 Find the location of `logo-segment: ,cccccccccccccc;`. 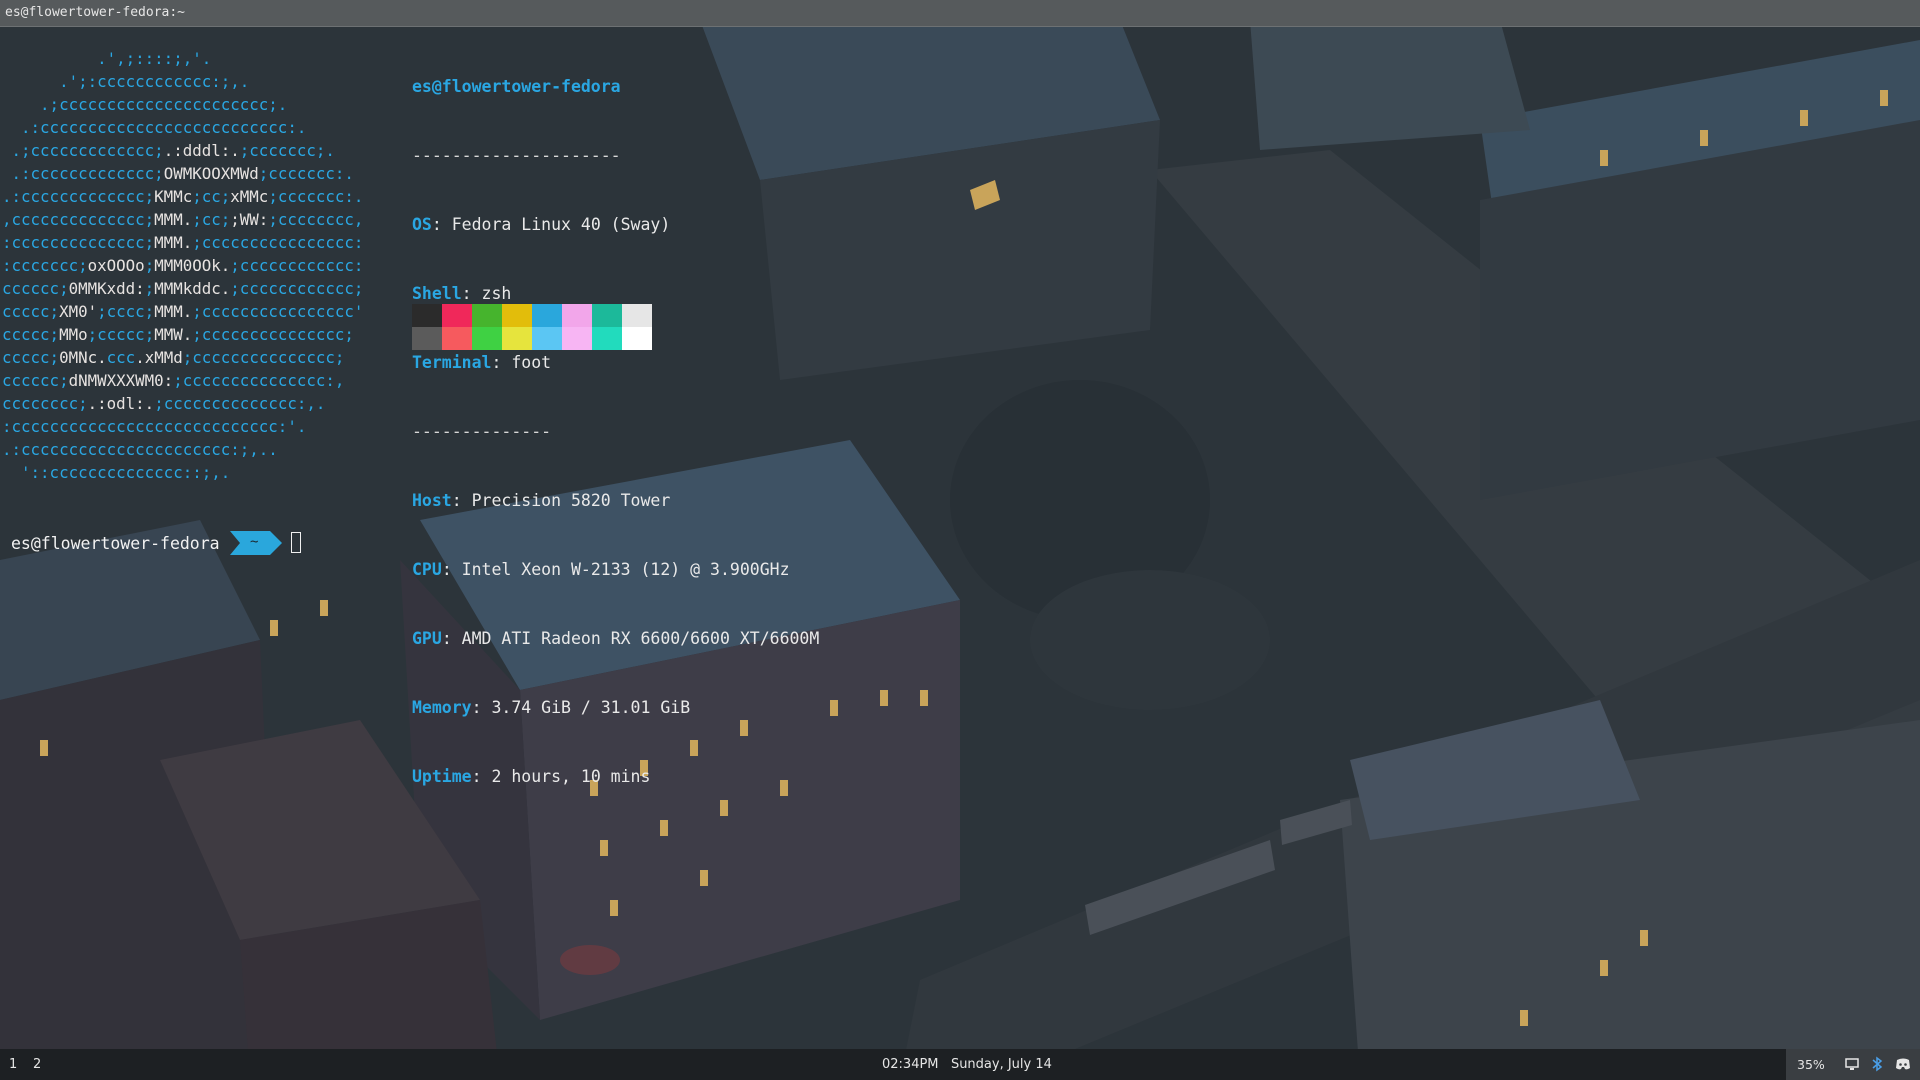

logo-segment: ,cccccccccccccc; is located at coordinates (78, 219).